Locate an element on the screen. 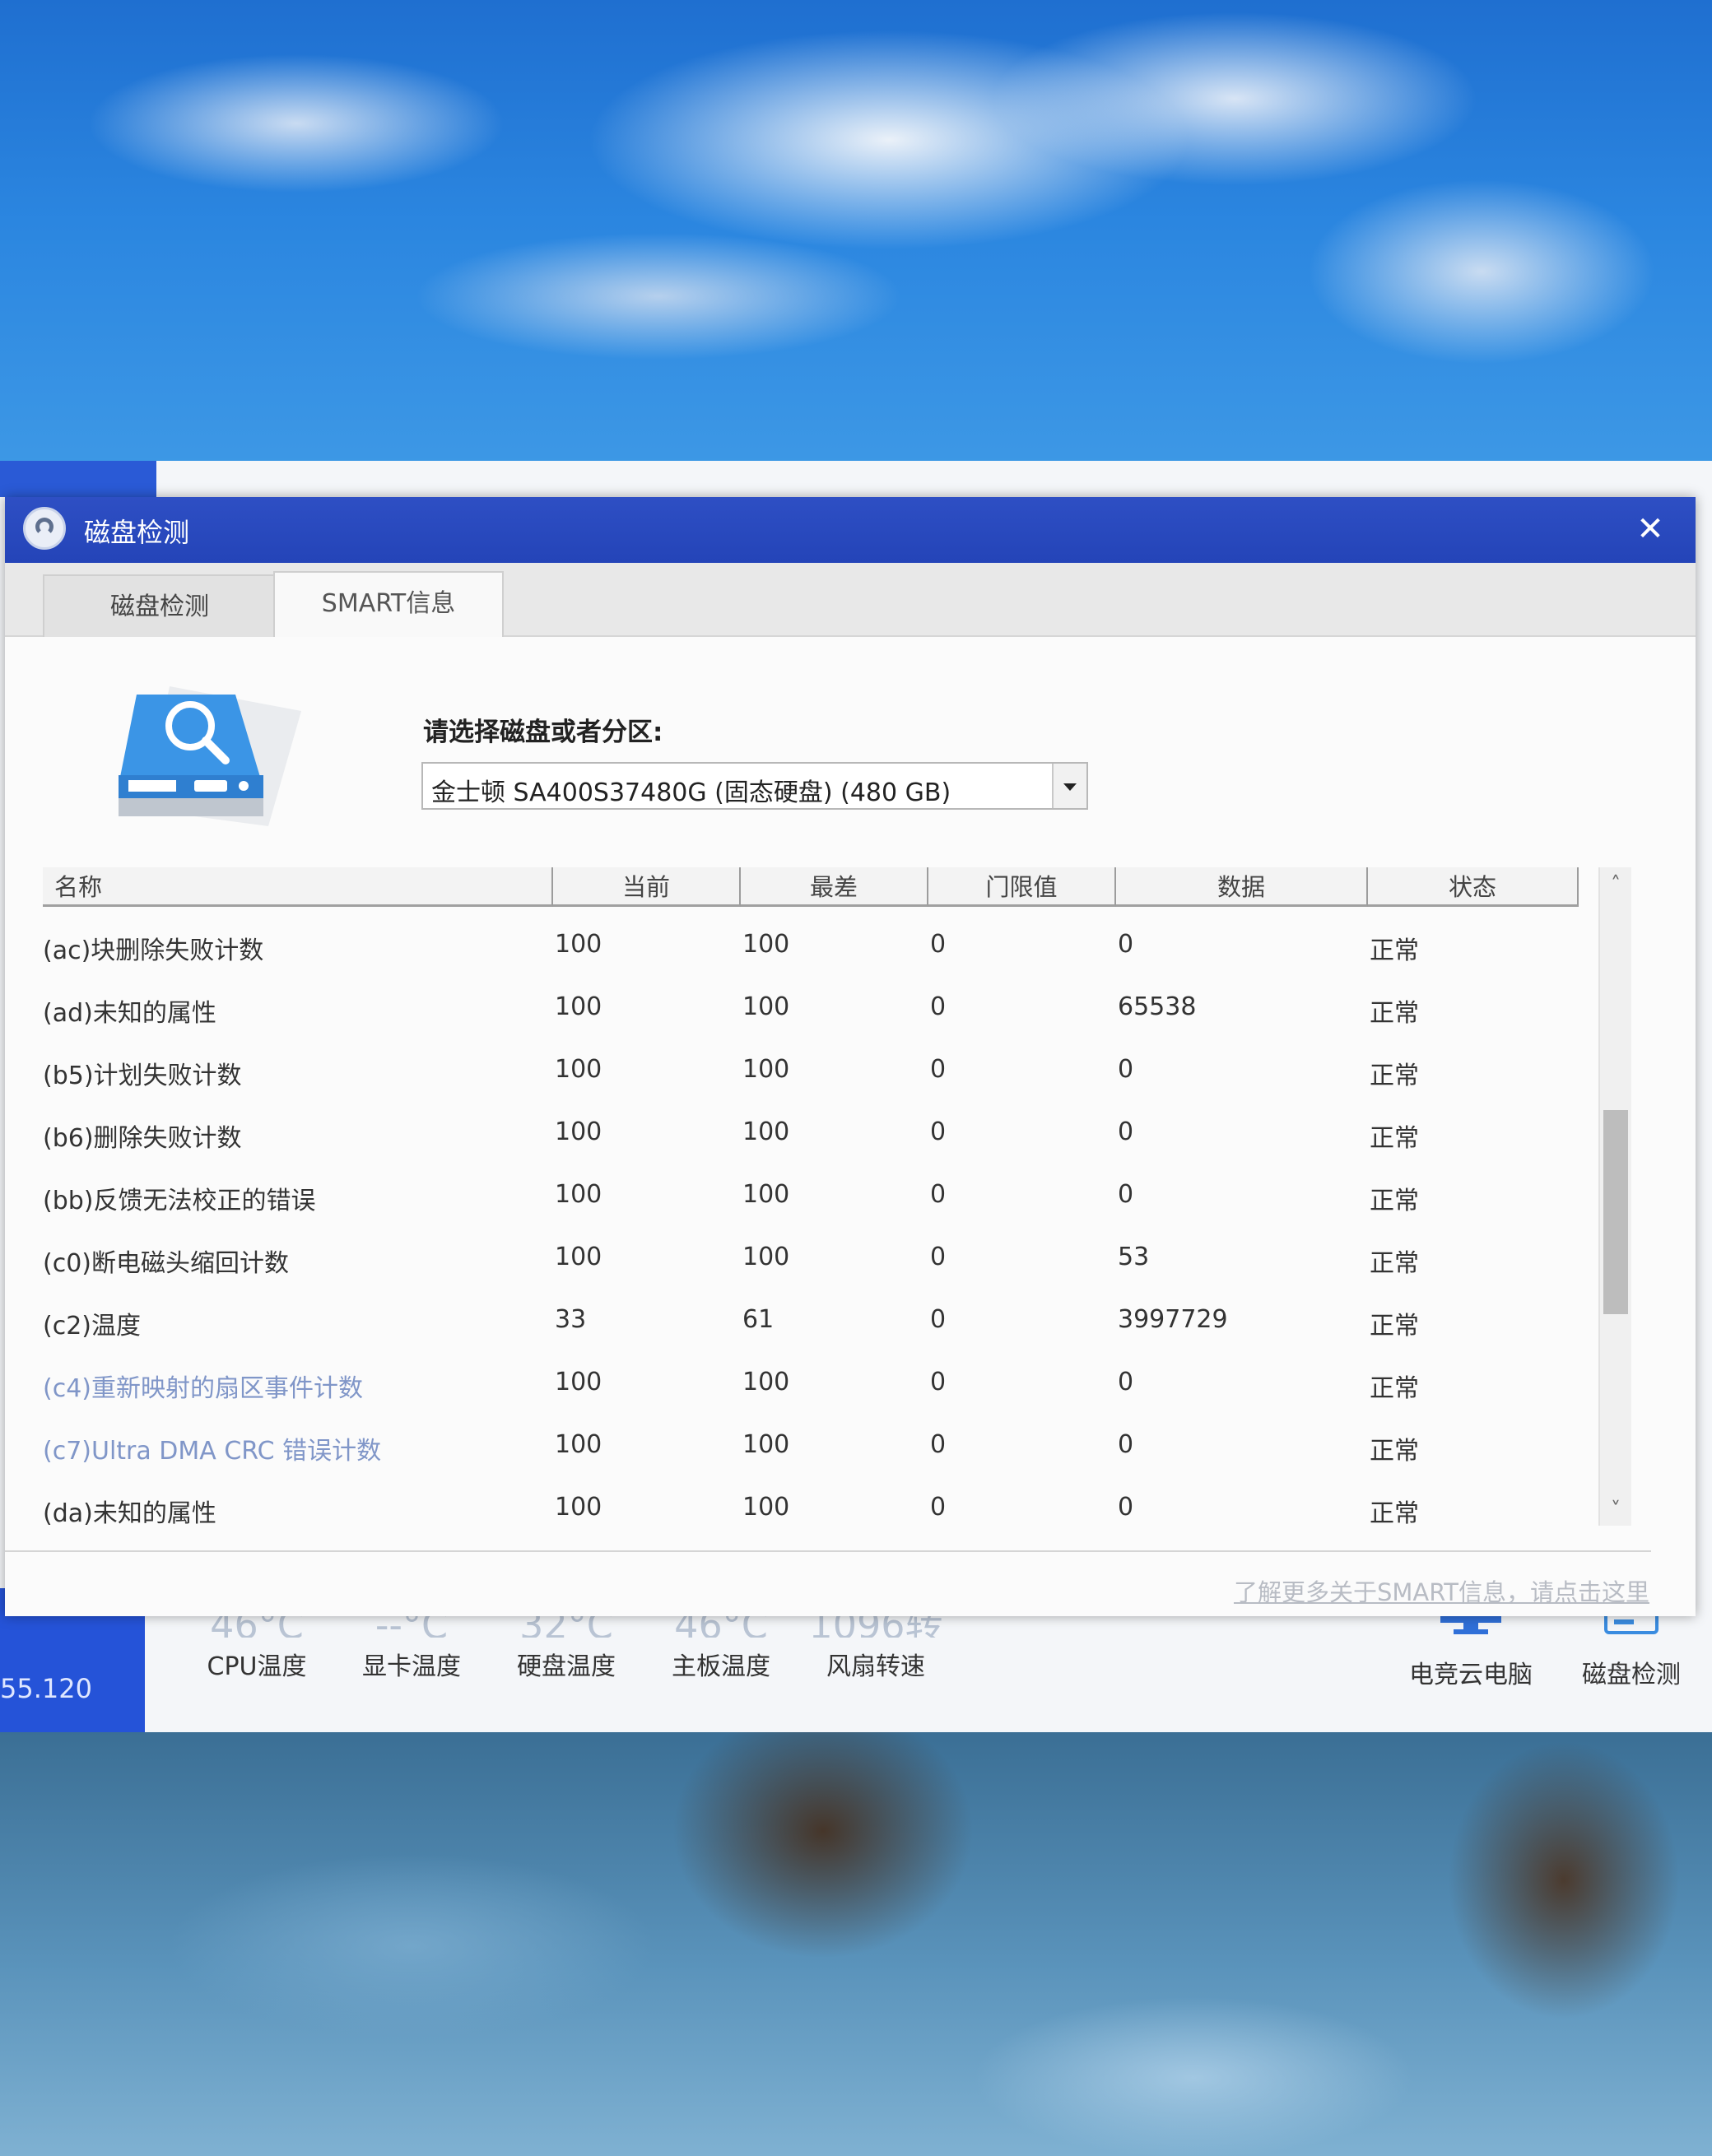 This screenshot has height=2156, width=1712. cell-name: (bb)反馈无法校正的错误 is located at coordinates (179, 1201).